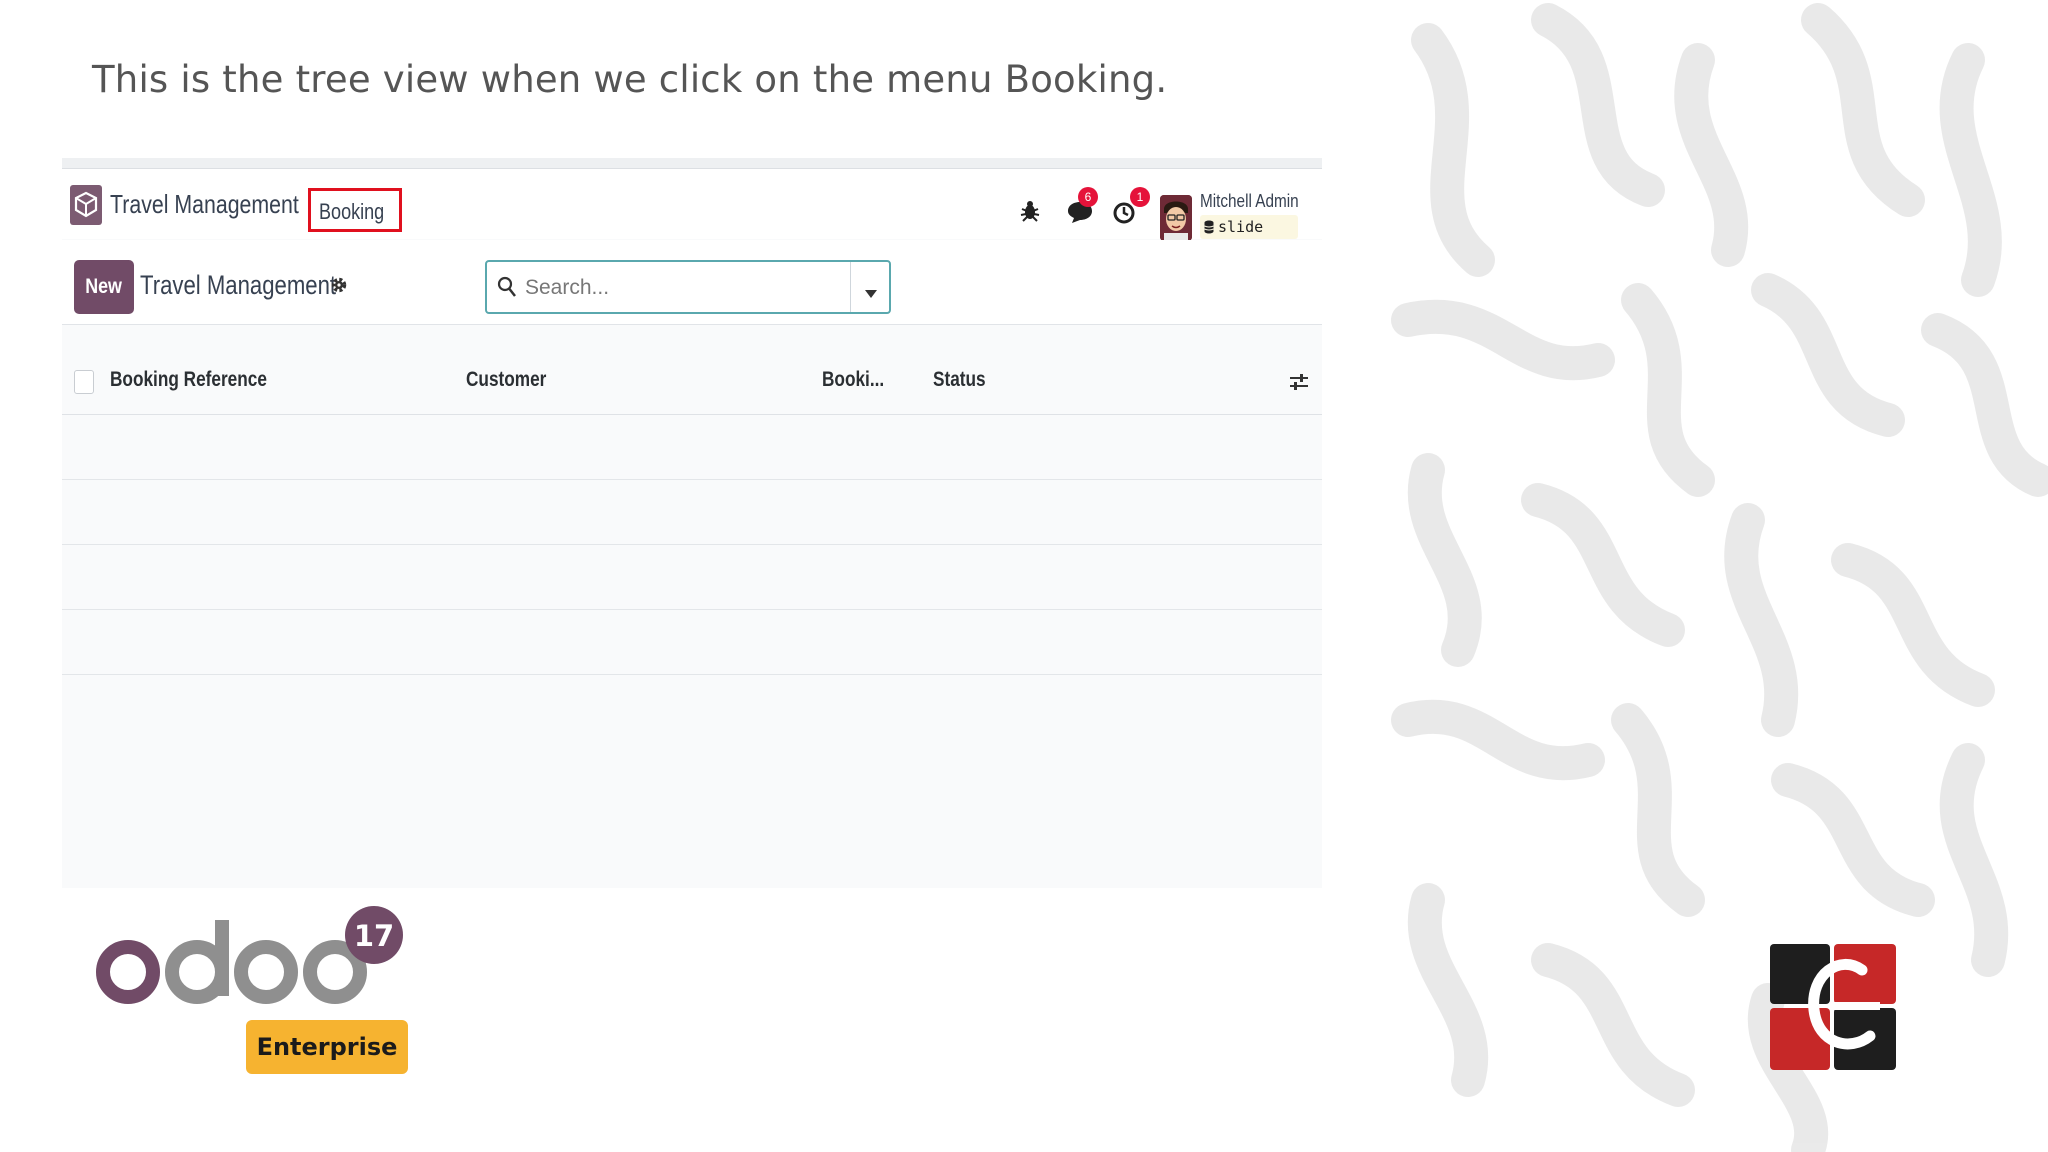  What do you see at coordinates (871, 292) in the screenshot?
I see `search-options-dropdown-icon` at bounding box center [871, 292].